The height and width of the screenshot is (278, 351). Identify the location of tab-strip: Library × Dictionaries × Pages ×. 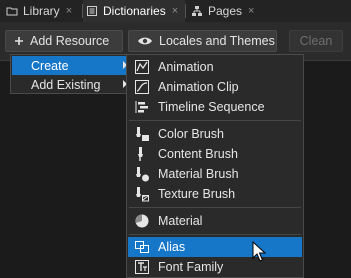
(175, 11).